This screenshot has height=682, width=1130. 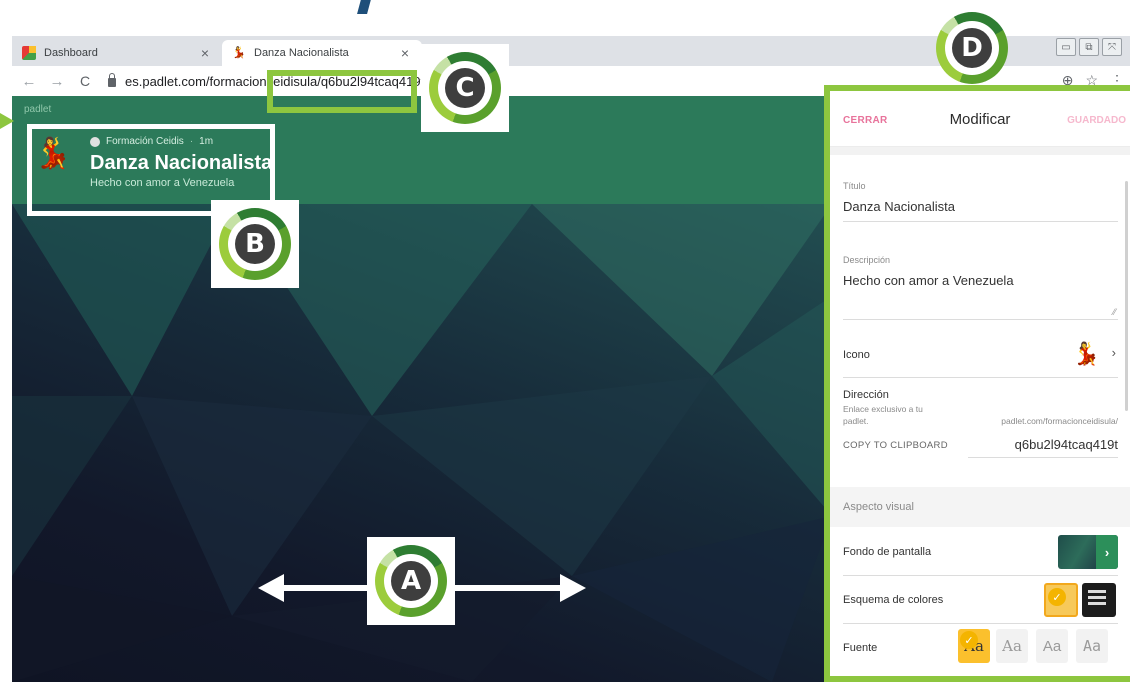 I want to click on header-divider, so click(x=980, y=151).